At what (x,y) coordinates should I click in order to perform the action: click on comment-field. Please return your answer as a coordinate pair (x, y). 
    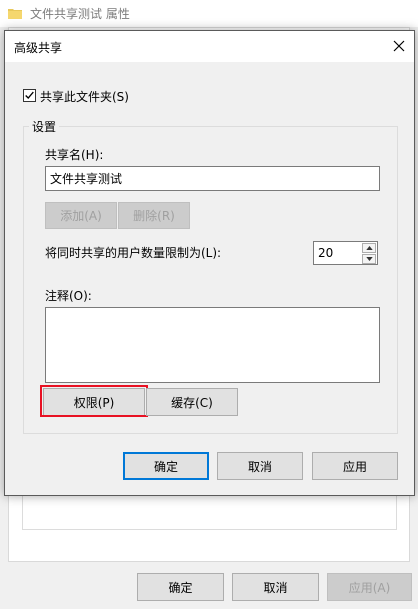
    Looking at the image, I should click on (212, 345).